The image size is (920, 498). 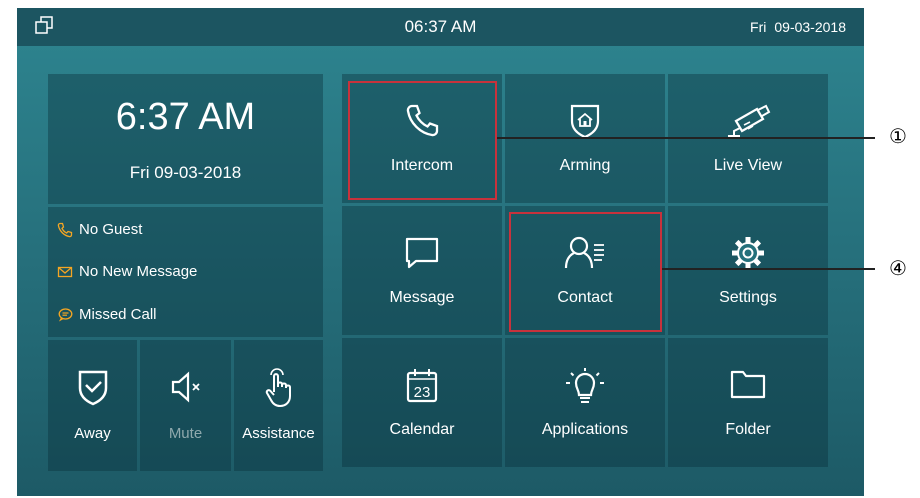 I want to click on status-date: Fri 09-03-2018, so click(x=798, y=27).